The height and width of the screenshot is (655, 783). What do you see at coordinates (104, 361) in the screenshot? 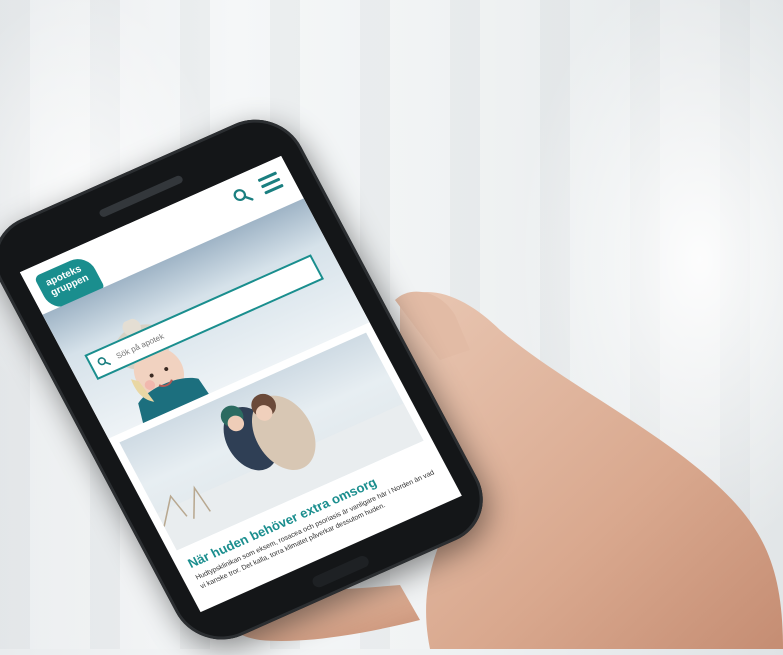
I see `search-field-icon` at bounding box center [104, 361].